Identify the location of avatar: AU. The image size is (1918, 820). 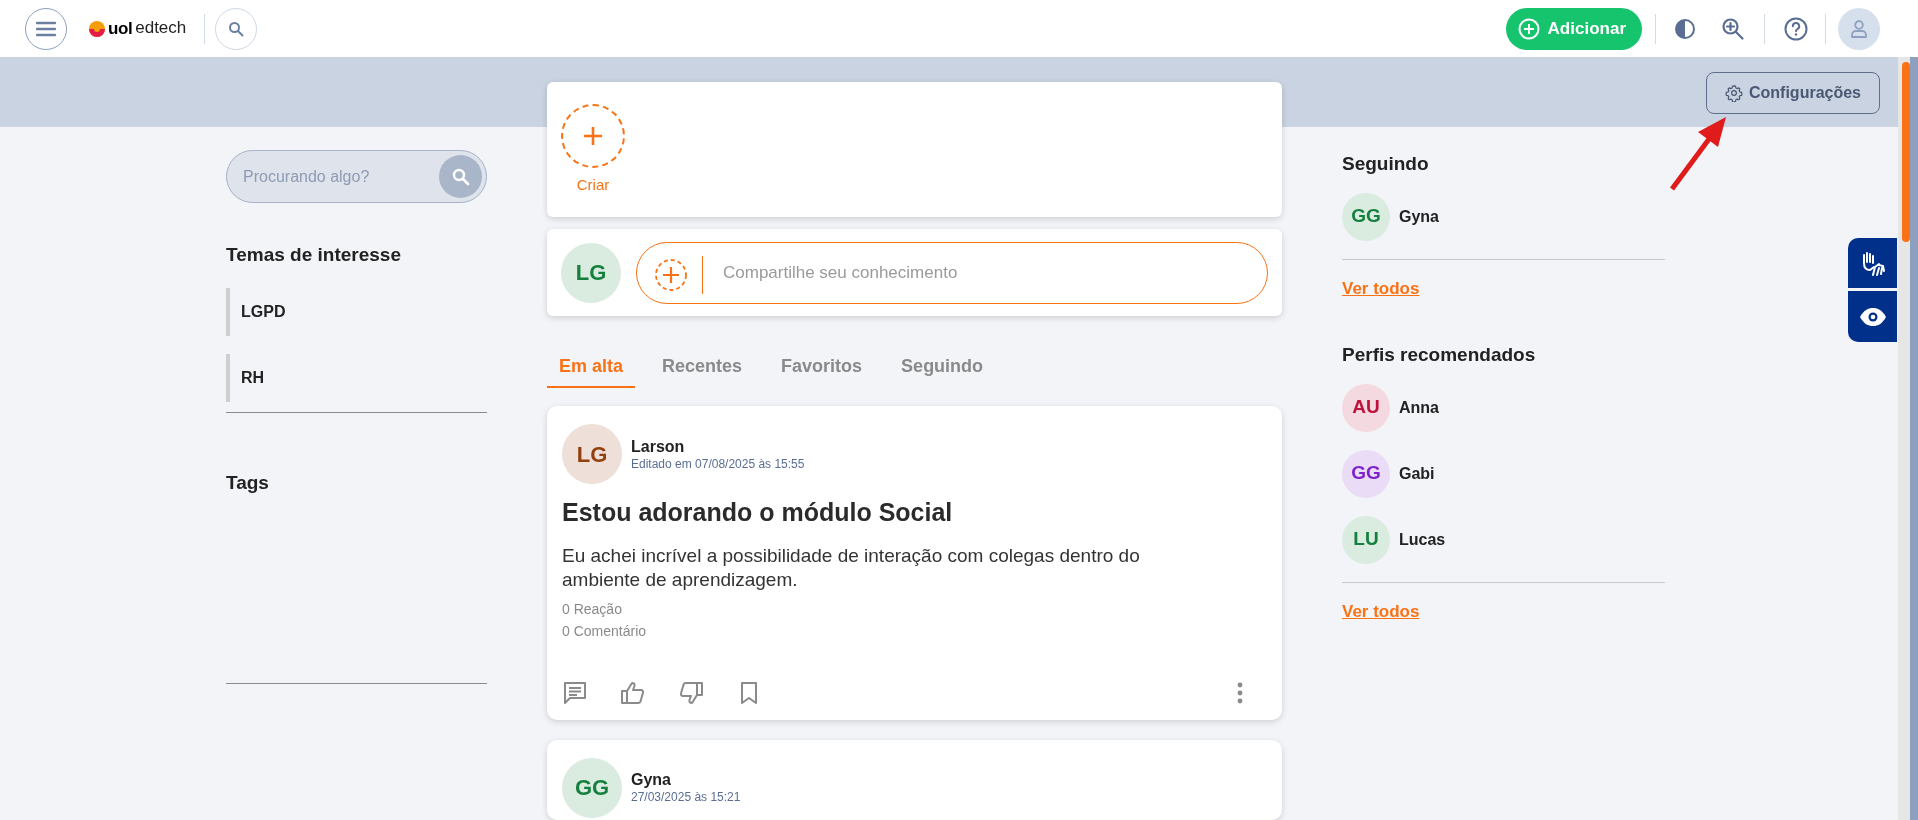
(1366, 407).